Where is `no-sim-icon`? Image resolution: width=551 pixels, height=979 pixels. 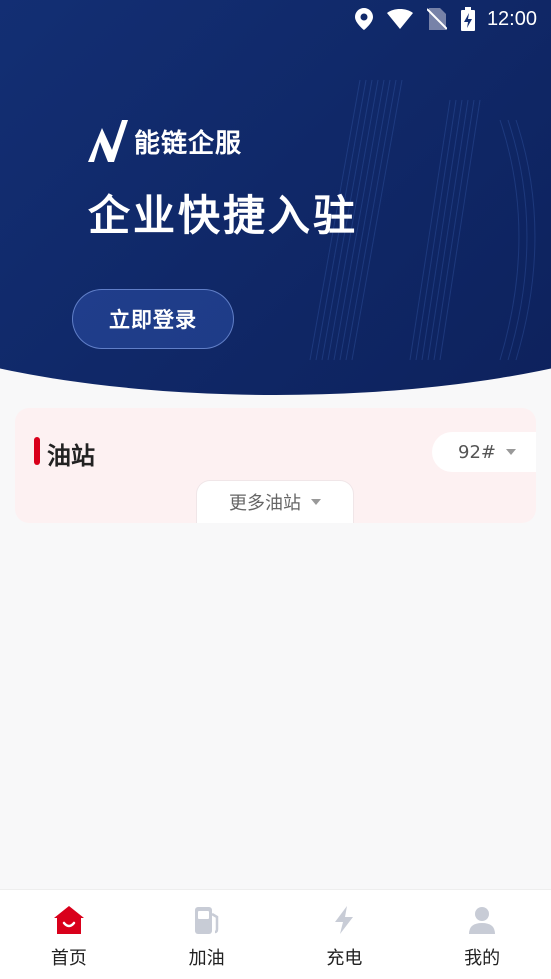
no-sim-icon is located at coordinates (436, 19).